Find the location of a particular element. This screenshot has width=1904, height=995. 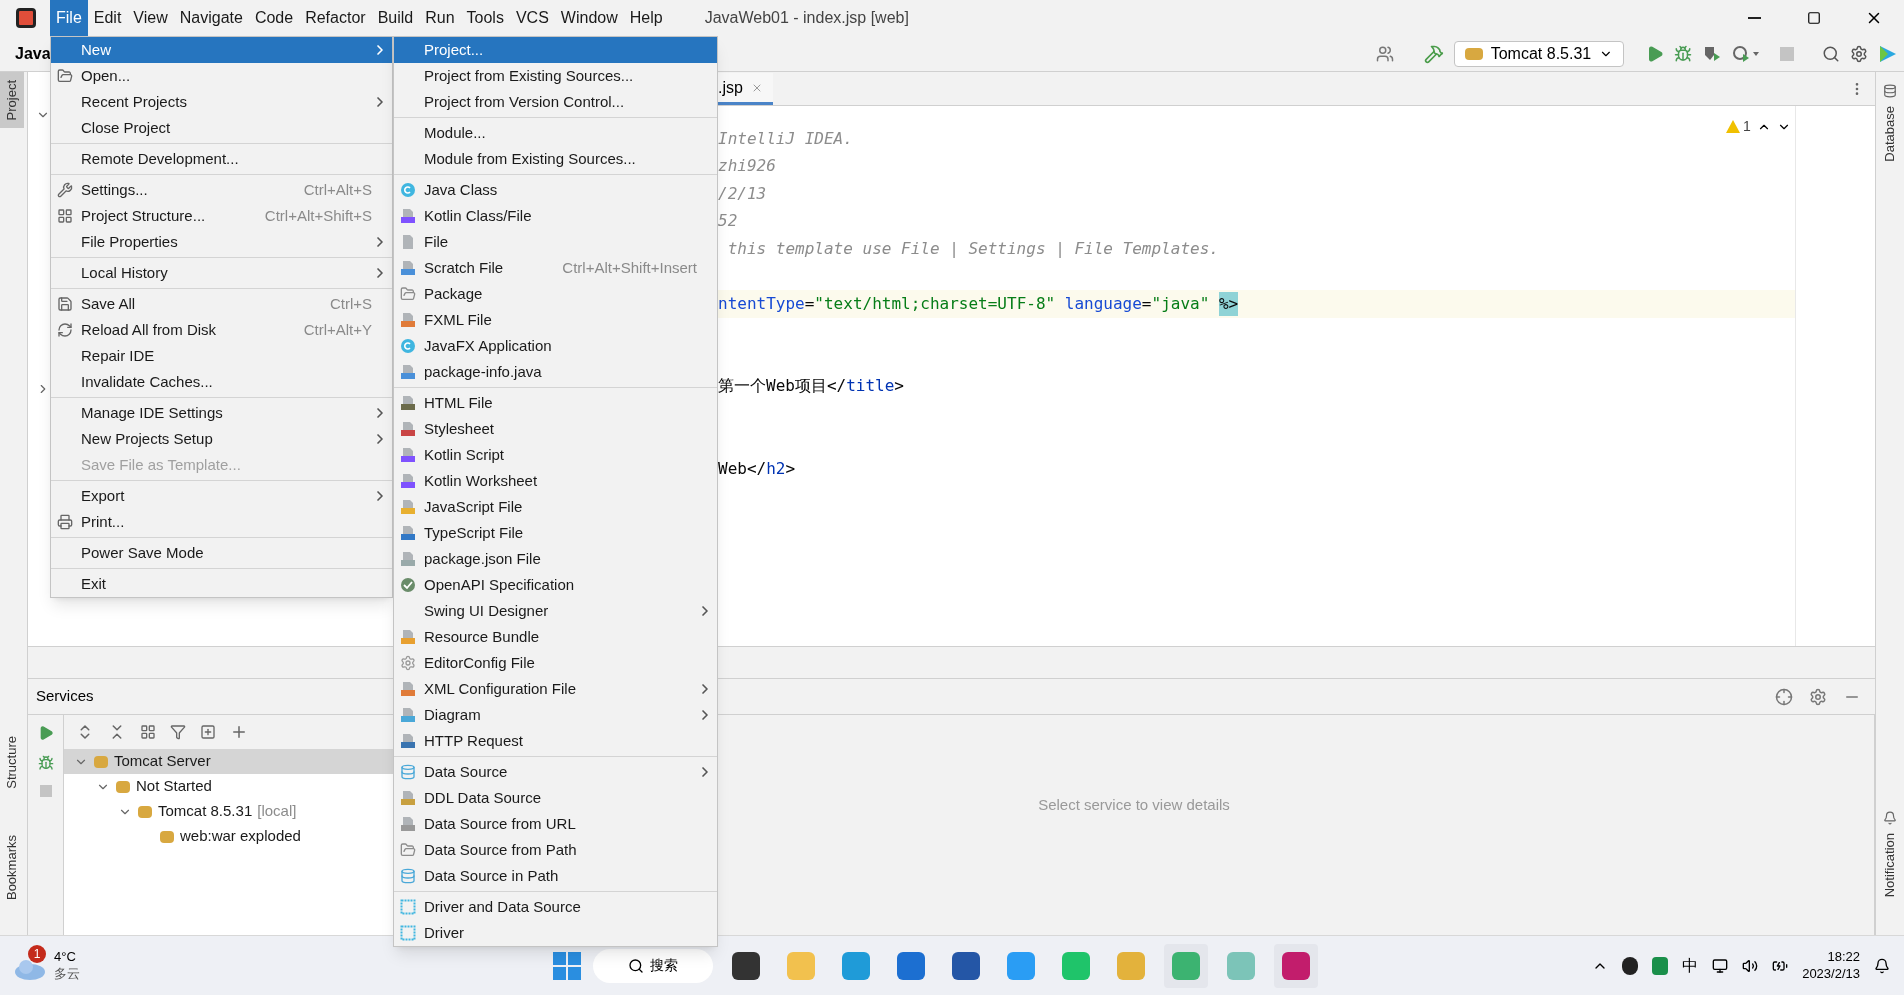

users-icon is located at coordinates (1385, 53).